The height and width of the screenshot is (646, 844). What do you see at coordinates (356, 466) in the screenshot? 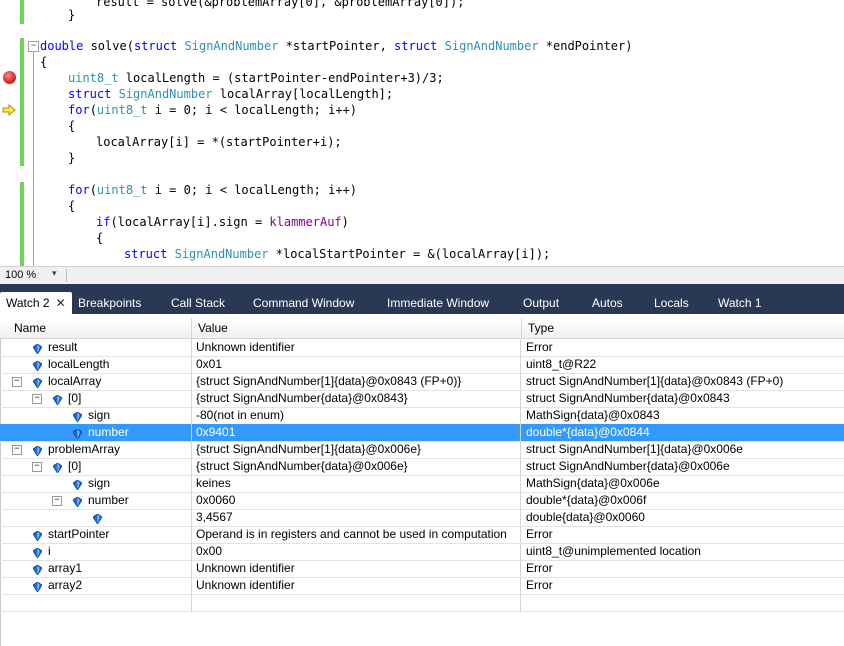
I see `watch-value-cell: {struct SignAndNumber{data}@0x006e}` at bounding box center [356, 466].